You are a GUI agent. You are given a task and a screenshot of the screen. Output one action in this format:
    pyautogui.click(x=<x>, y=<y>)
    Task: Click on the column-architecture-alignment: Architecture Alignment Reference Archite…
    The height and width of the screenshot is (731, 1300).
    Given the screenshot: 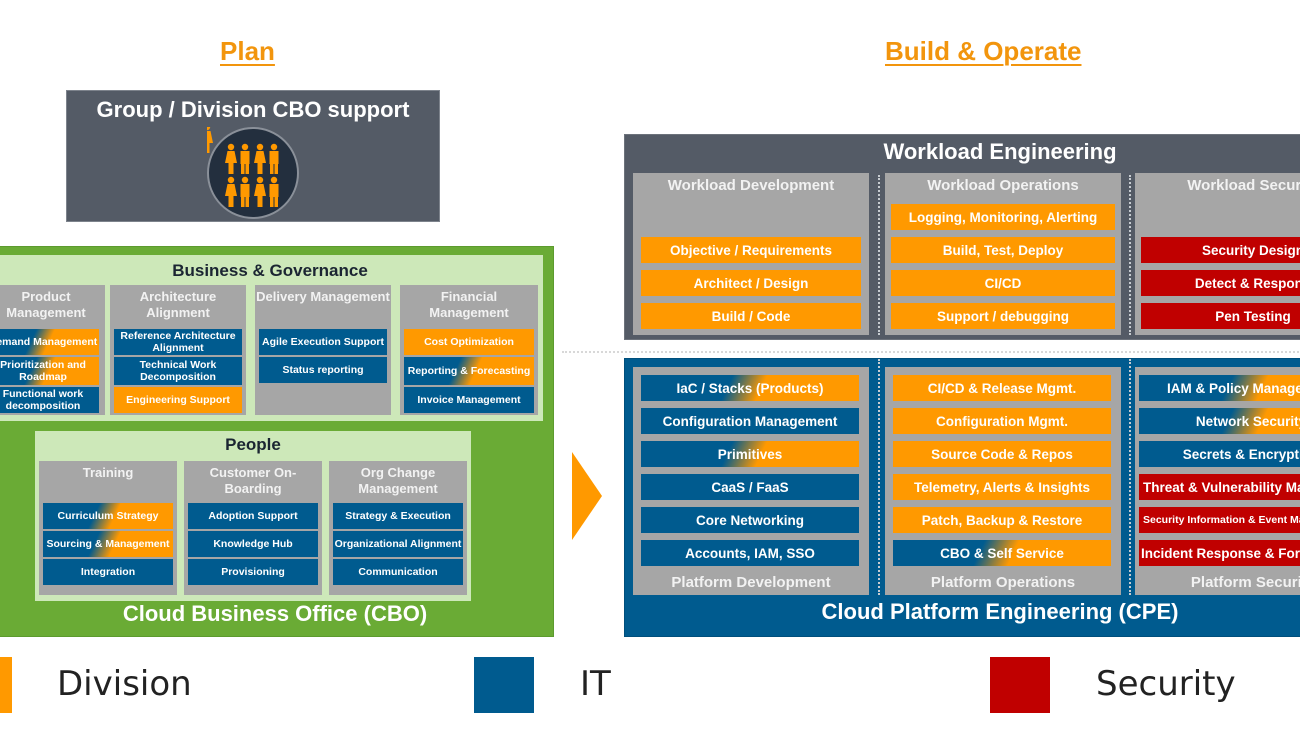 What is the action you would take?
    pyautogui.click(x=178, y=350)
    